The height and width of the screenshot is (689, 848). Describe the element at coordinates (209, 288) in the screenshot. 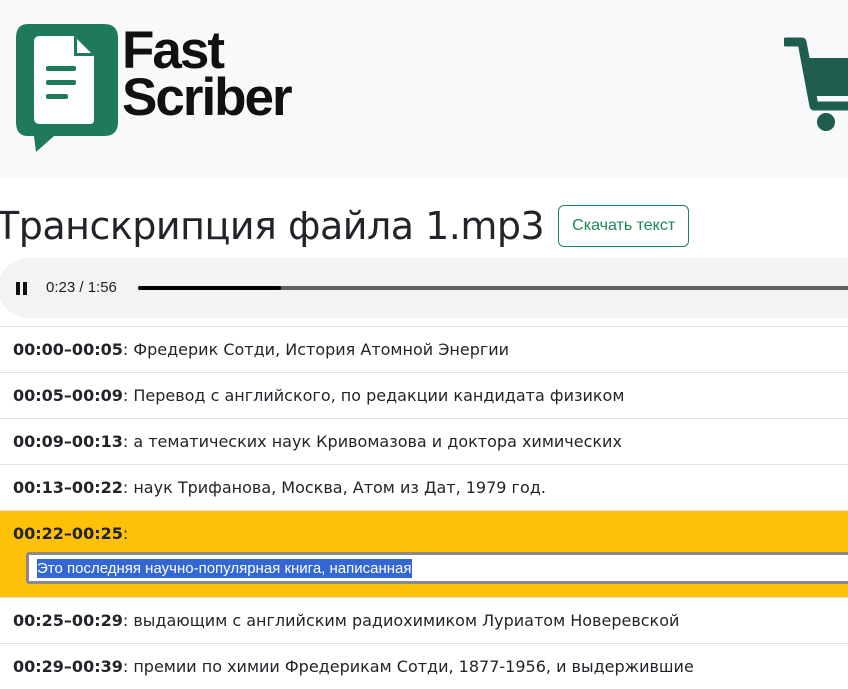

I see `progress-fill` at that location.